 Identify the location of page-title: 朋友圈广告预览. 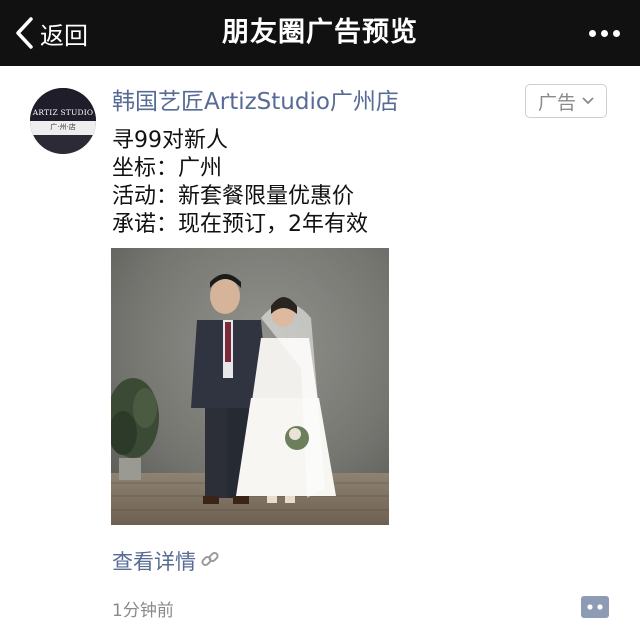
(320, 32).